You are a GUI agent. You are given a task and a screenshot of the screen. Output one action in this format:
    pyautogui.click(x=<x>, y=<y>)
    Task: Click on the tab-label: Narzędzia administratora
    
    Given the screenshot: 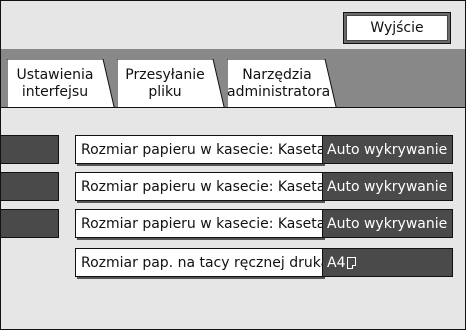 What is the action you would take?
    pyautogui.click(x=279, y=83)
    